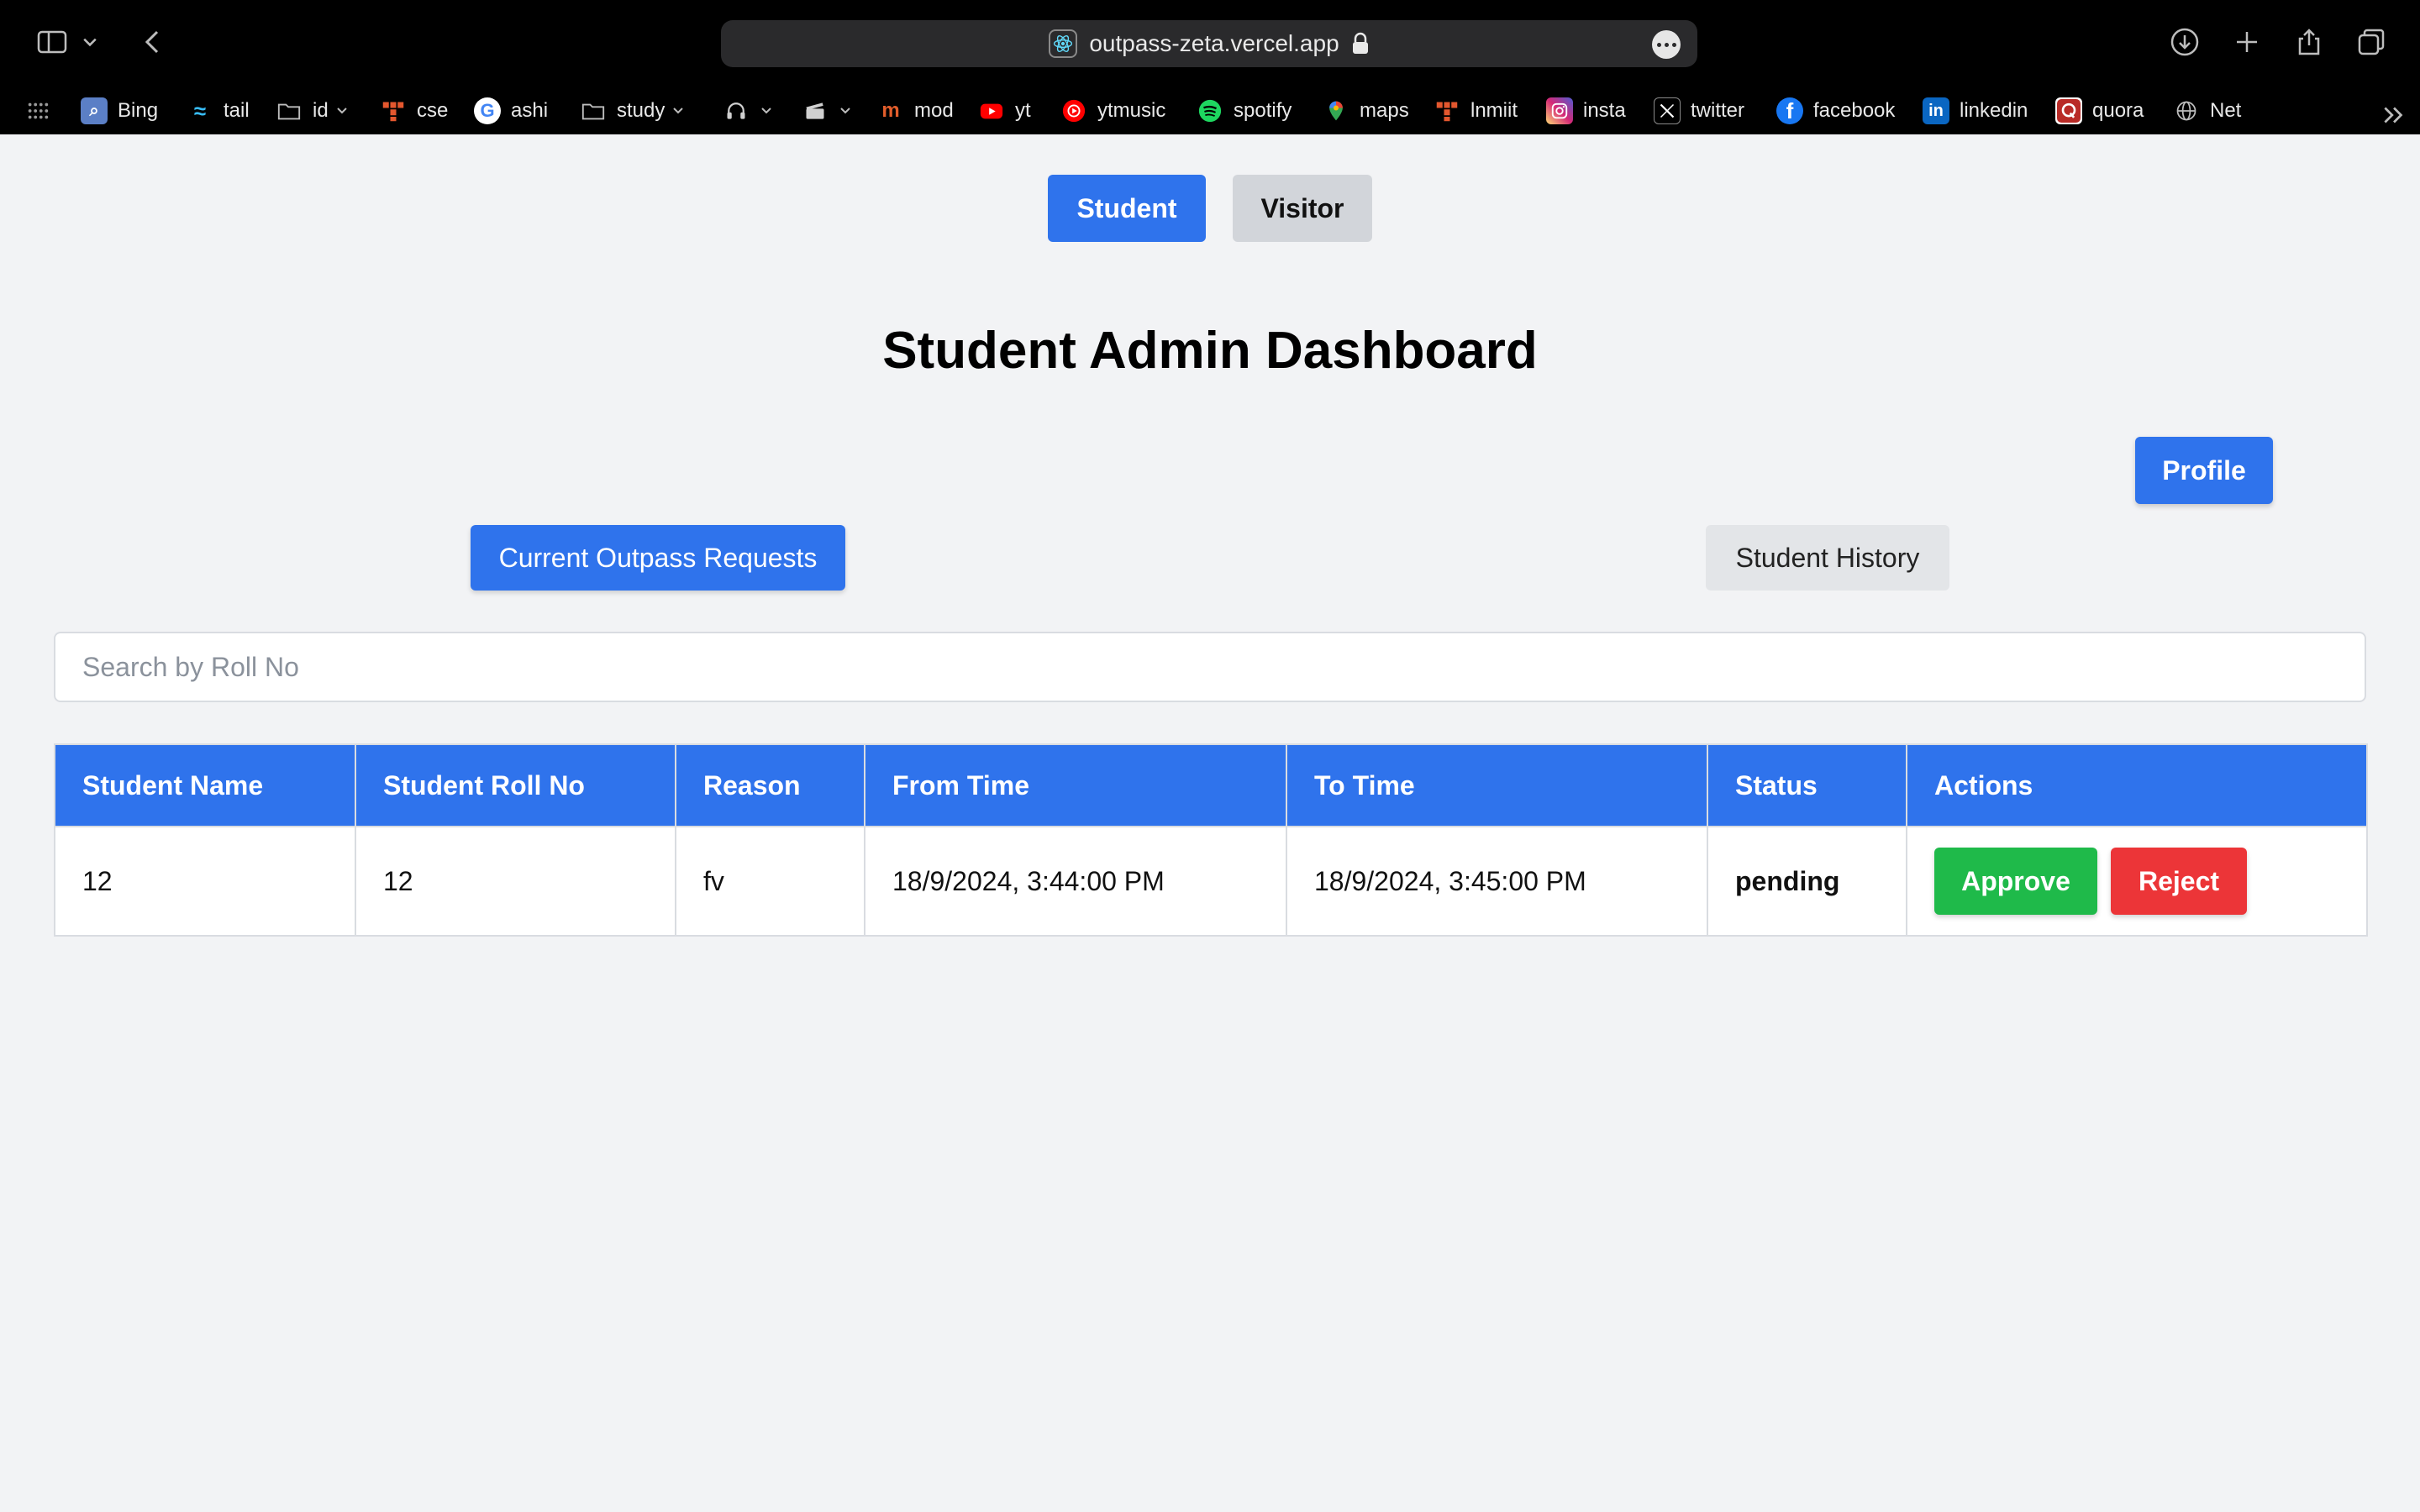 The image size is (2420, 1512). I want to click on back-icon, so click(153, 42).